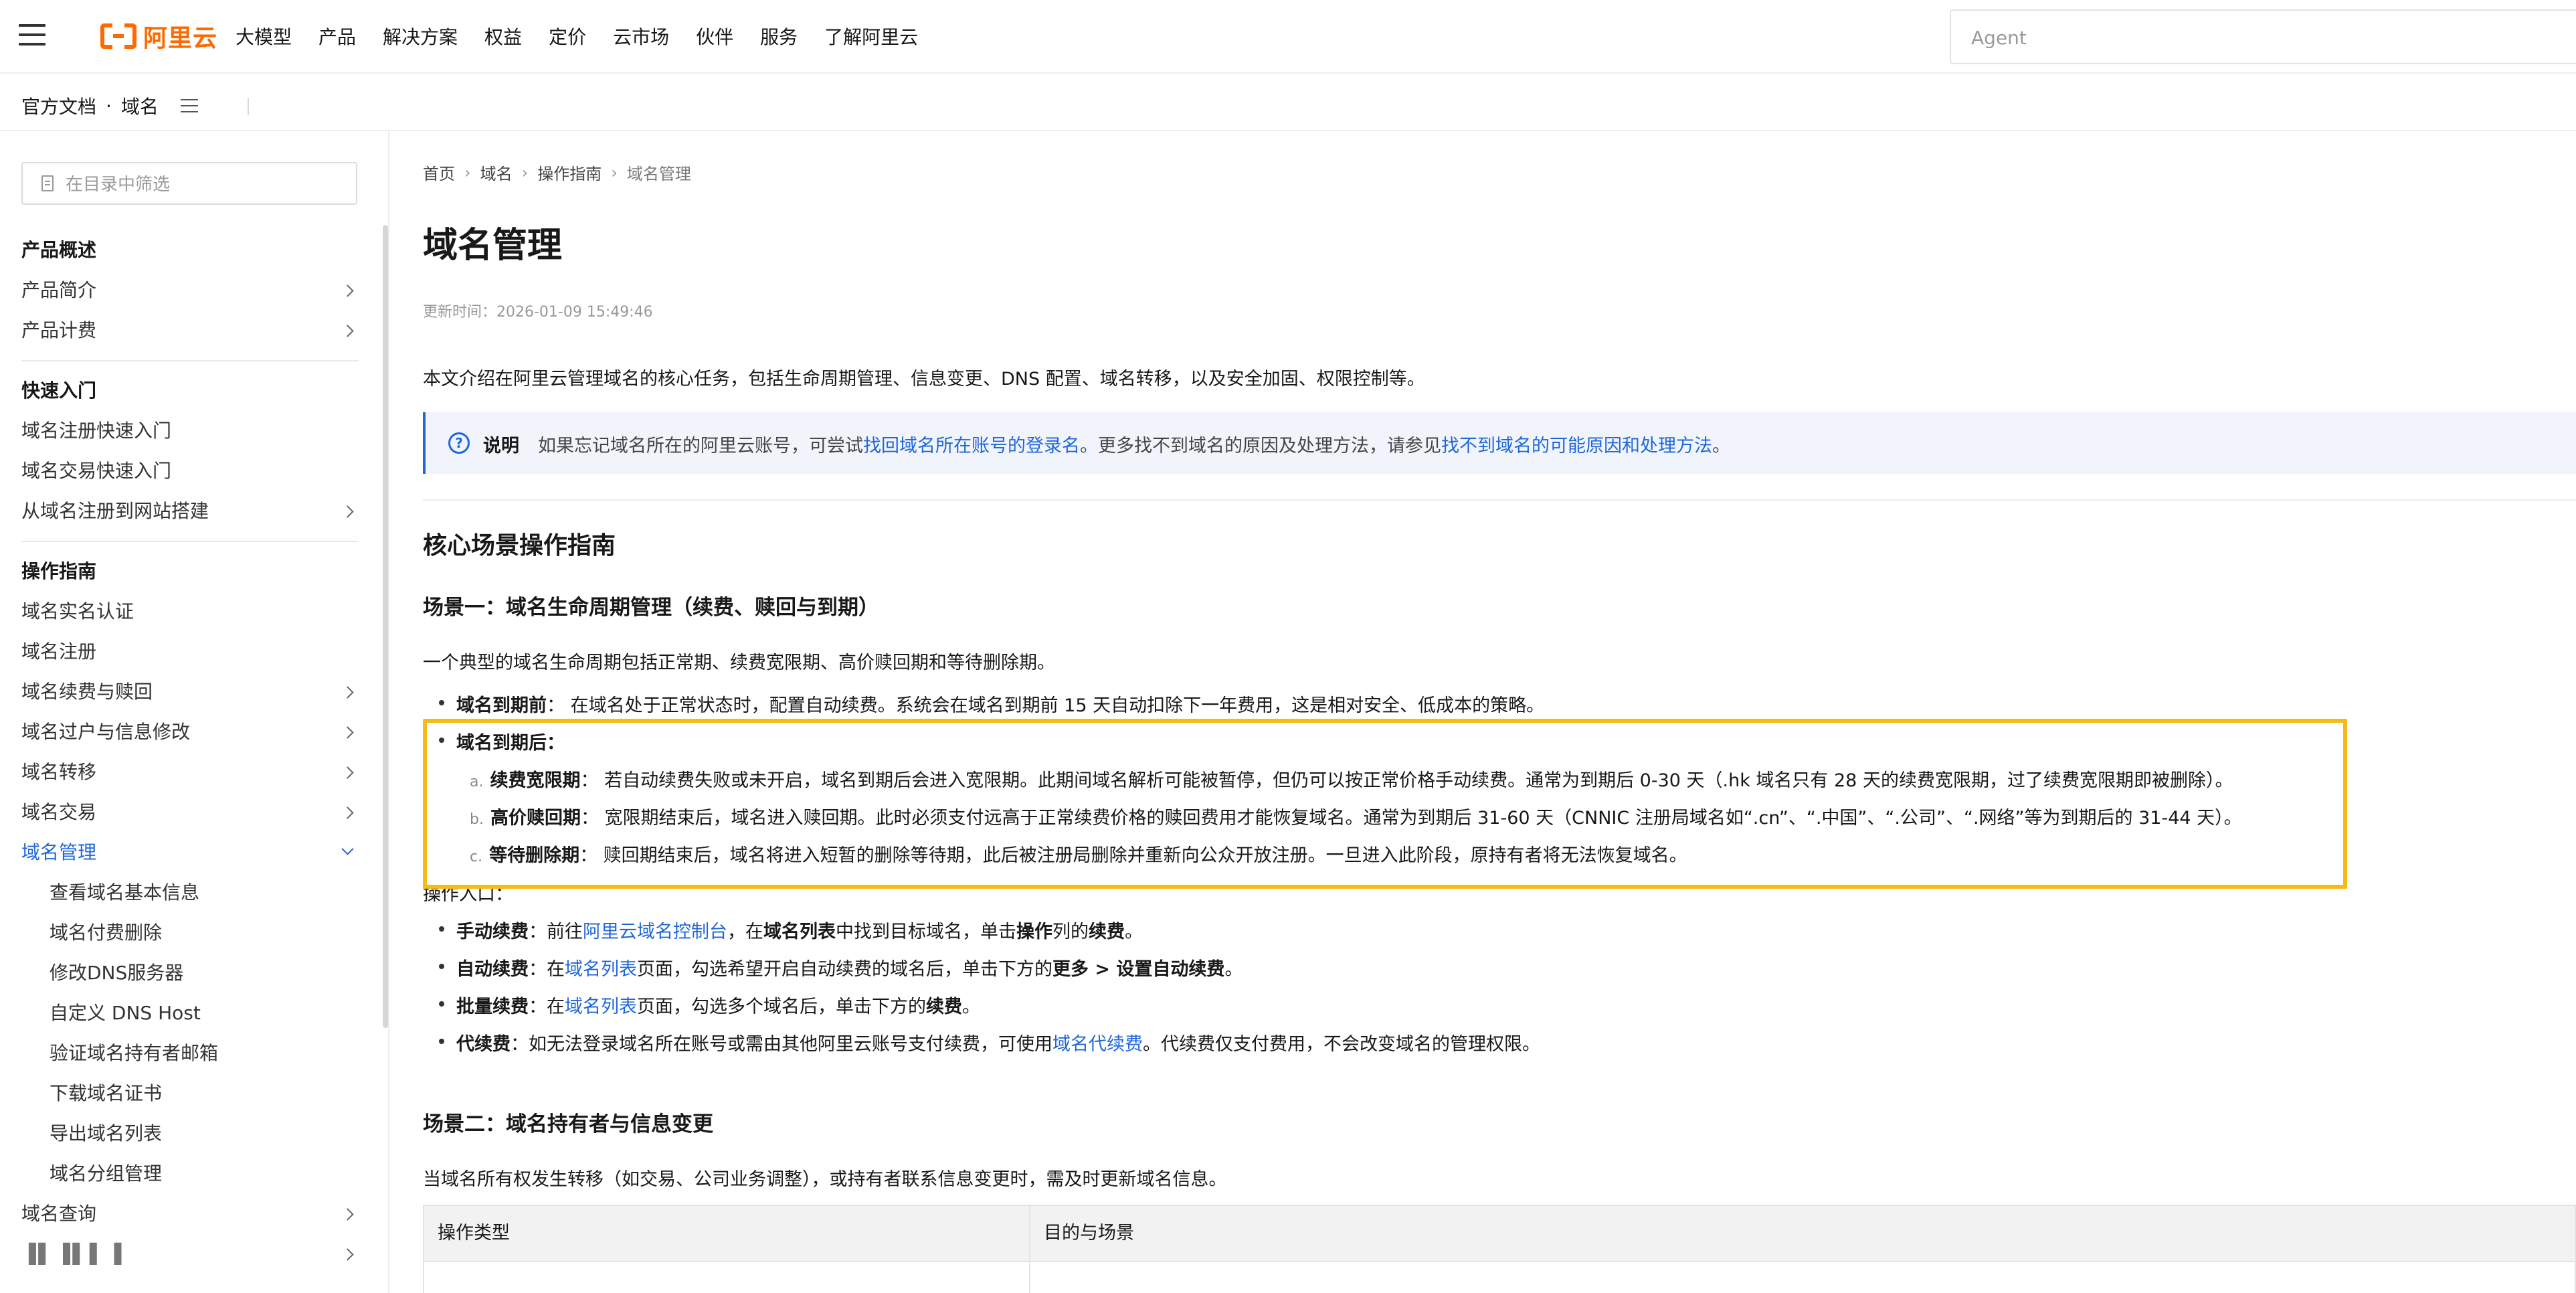  What do you see at coordinates (337, 36) in the screenshot?
I see `nav-item-products: 产品` at bounding box center [337, 36].